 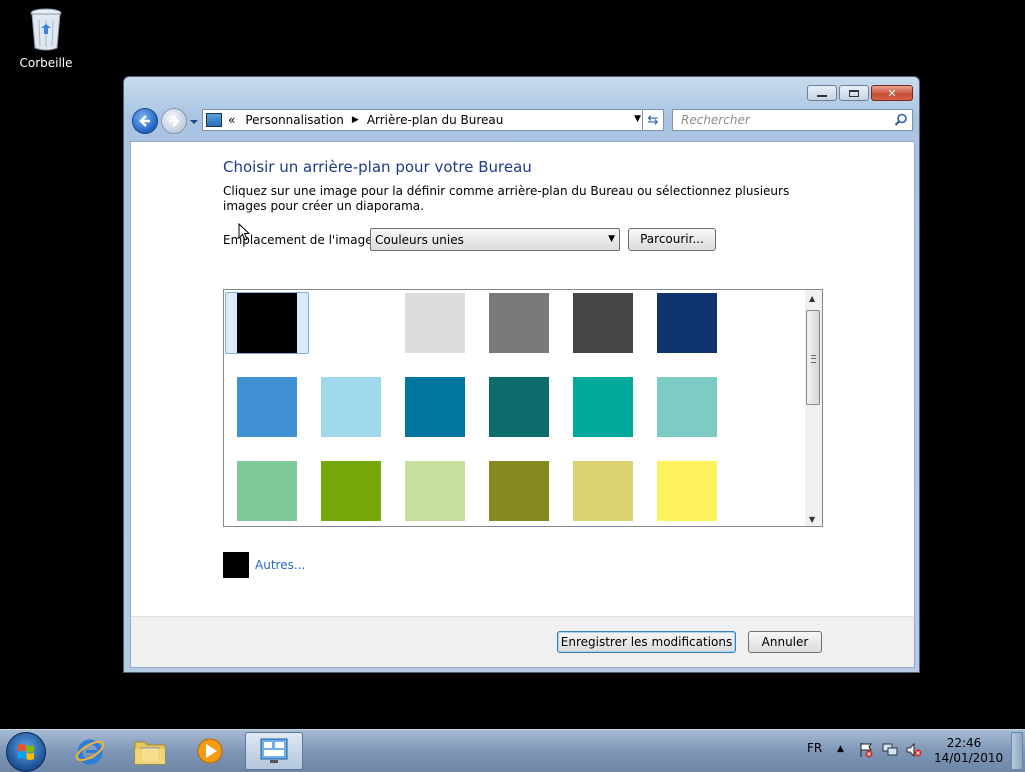 I want to click on taskbar-media-player, so click(x=210, y=751).